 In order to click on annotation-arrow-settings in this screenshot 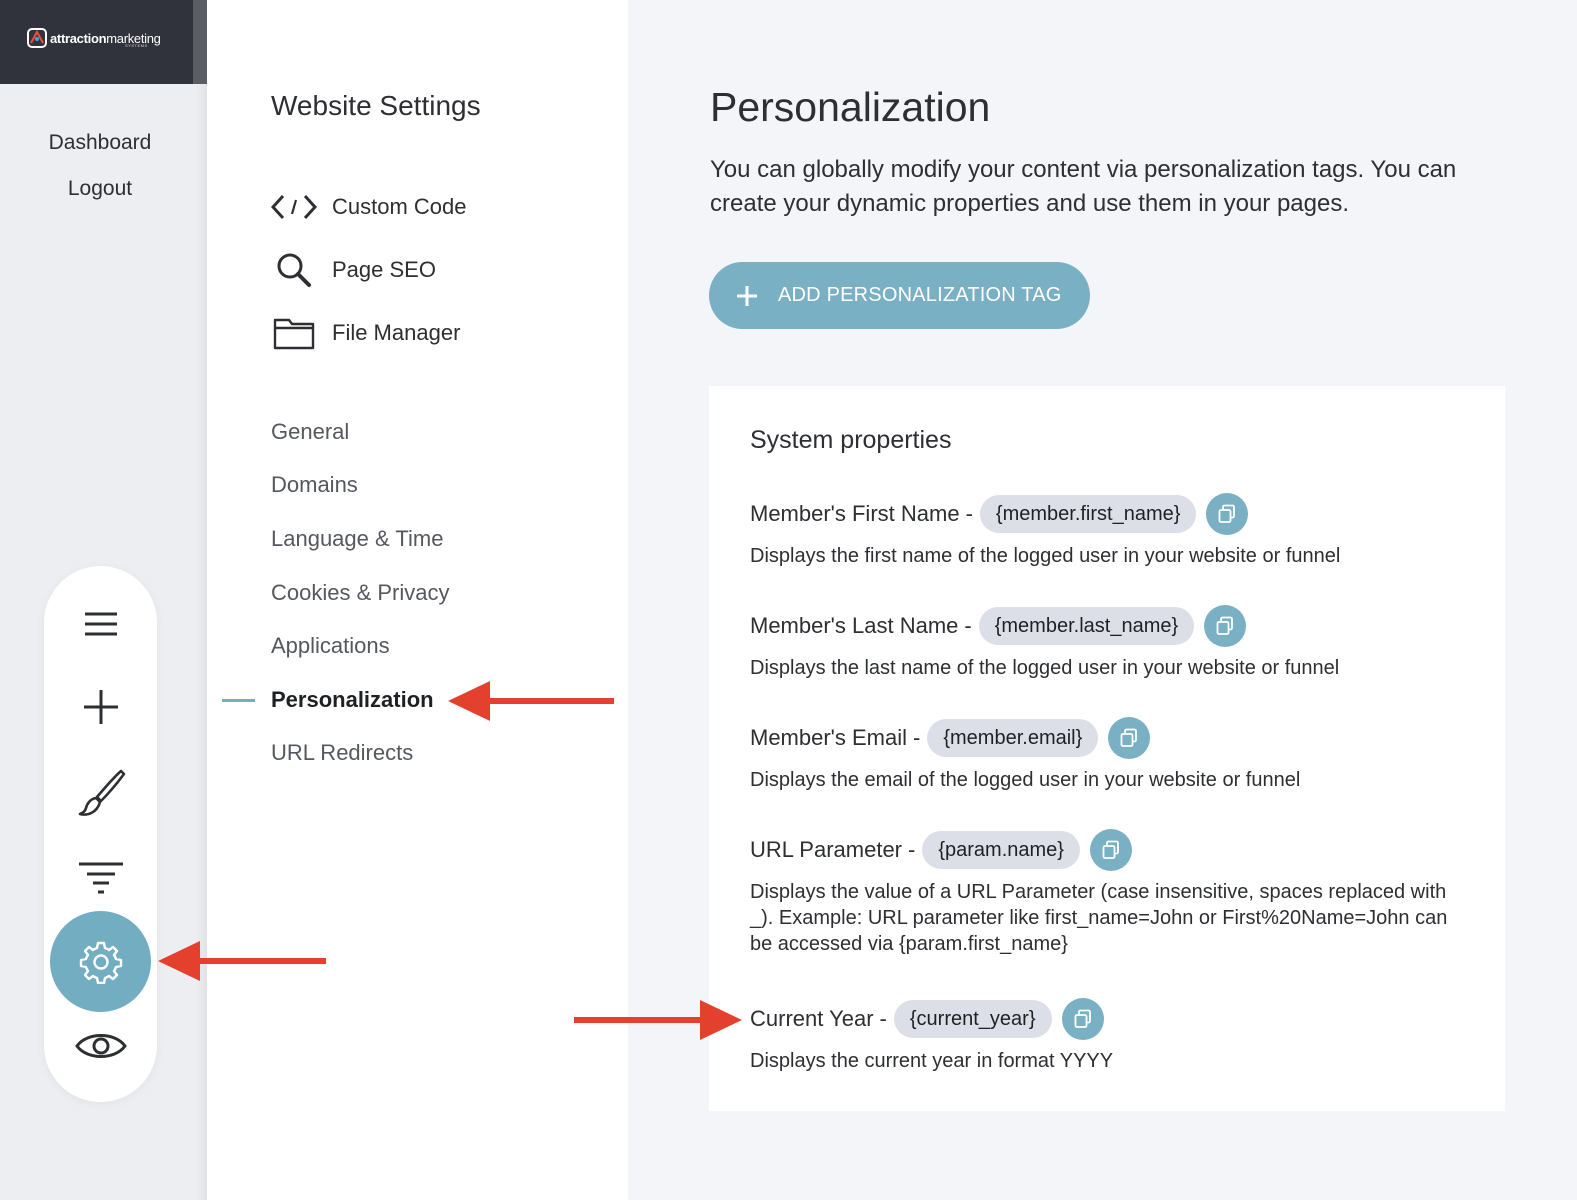, I will do `click(242, 961)`.